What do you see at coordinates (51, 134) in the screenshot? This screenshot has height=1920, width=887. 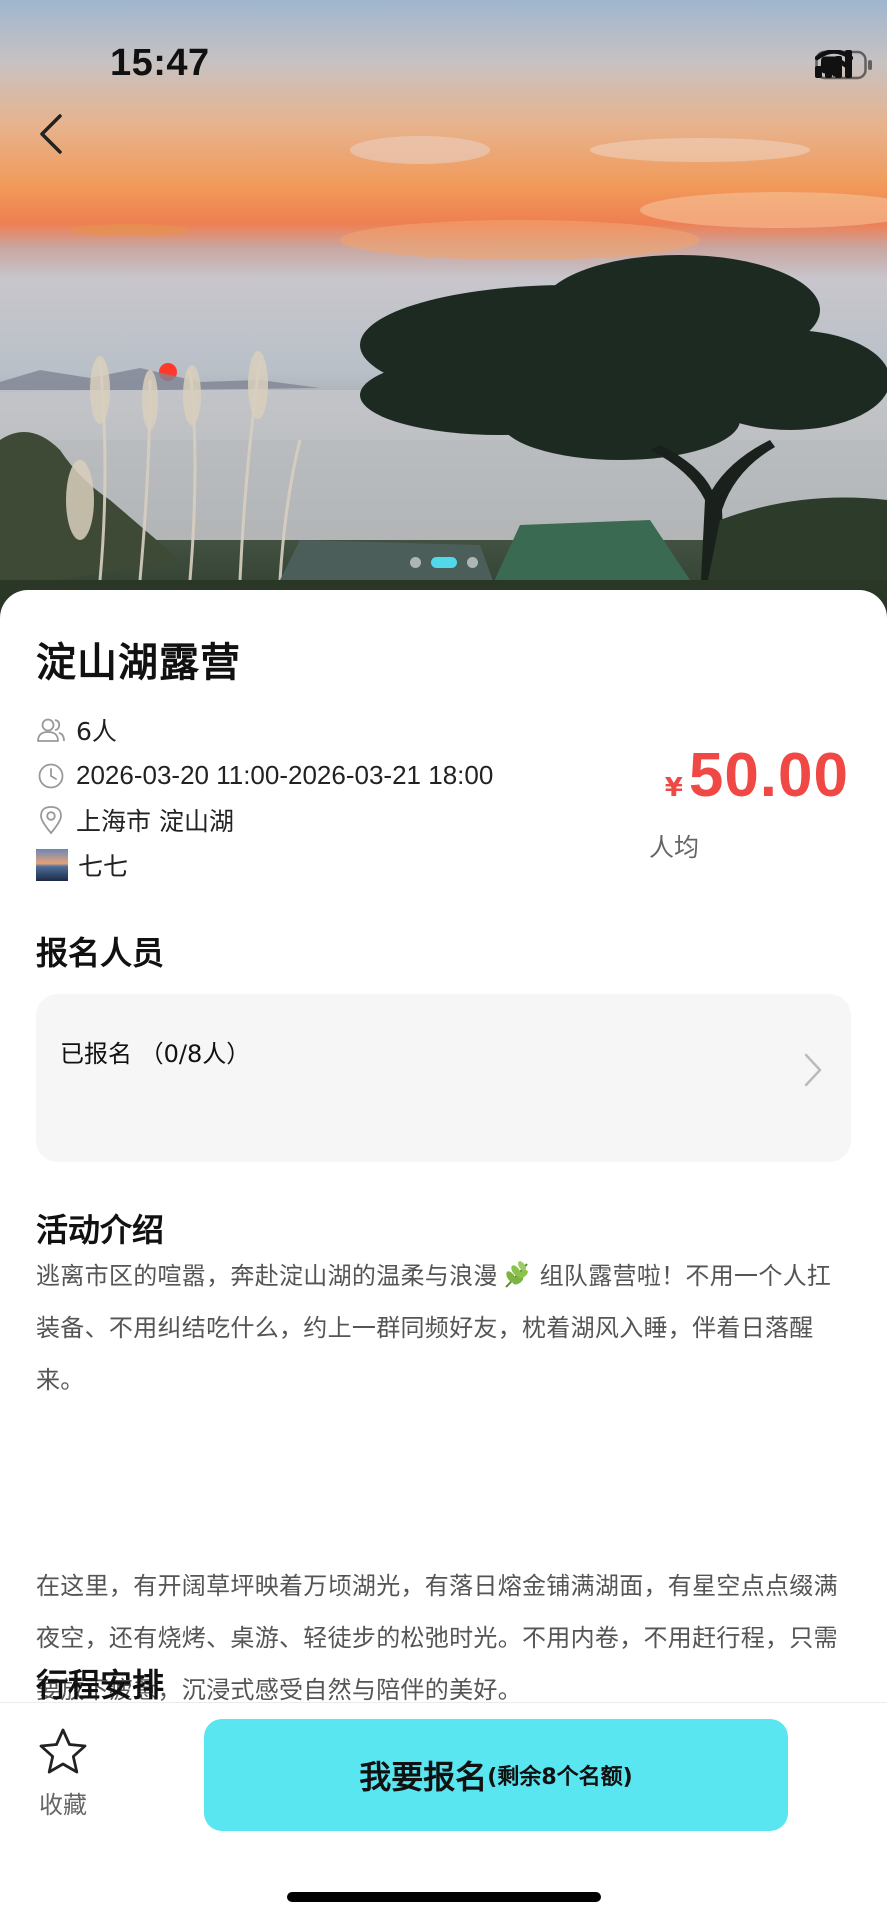 I see `back-arrow-icon` at bounding box center [51, 134].